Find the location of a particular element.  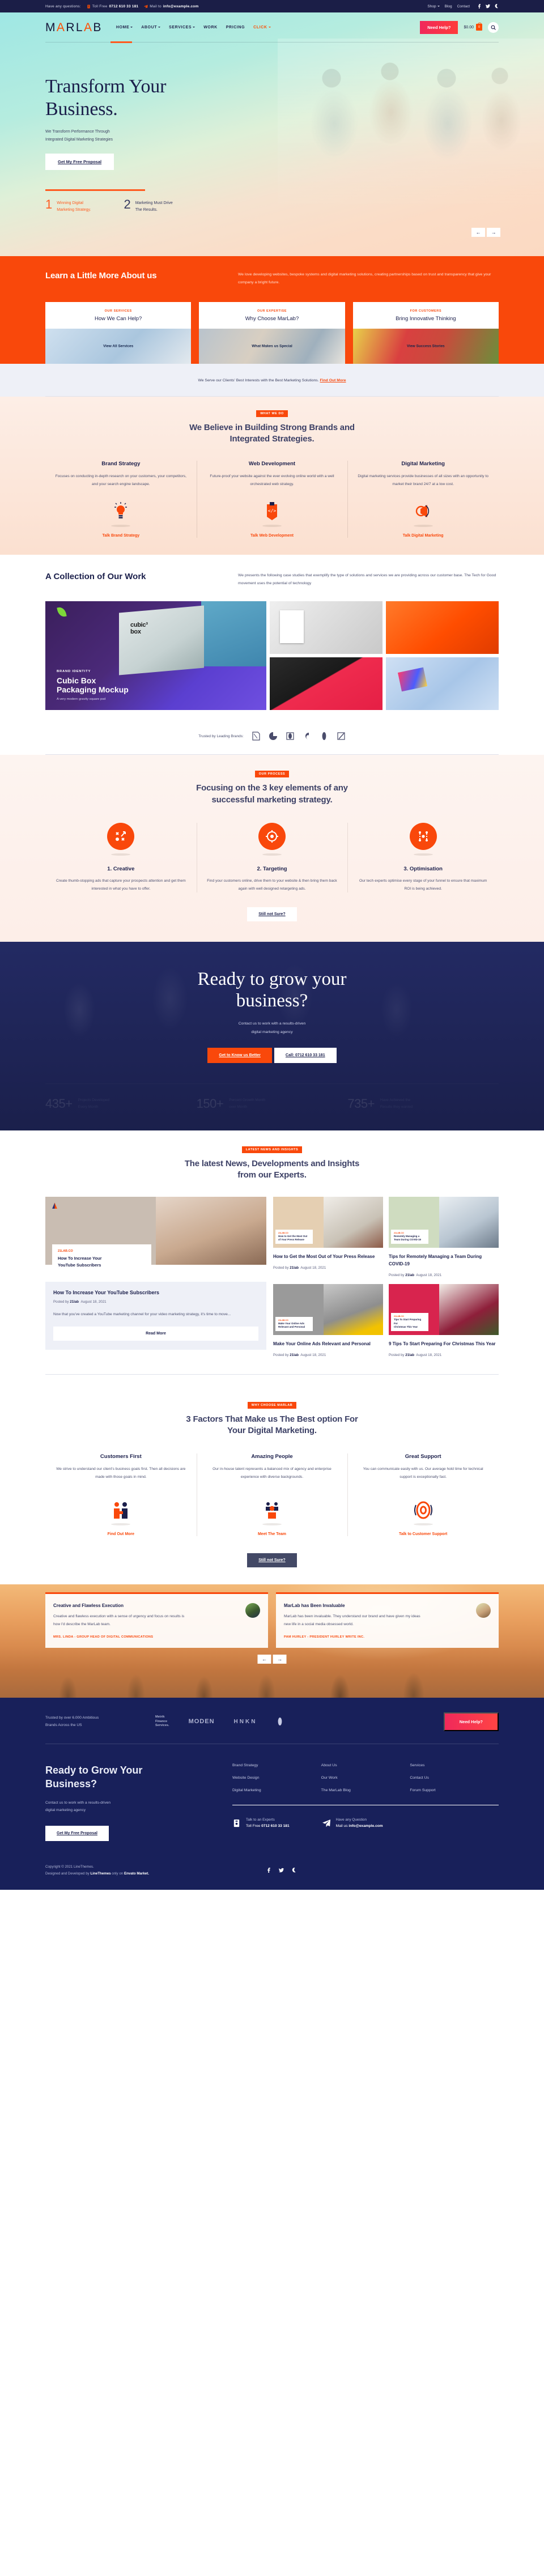

why-link: Meet The Team is located at coordinates (272, 1534).